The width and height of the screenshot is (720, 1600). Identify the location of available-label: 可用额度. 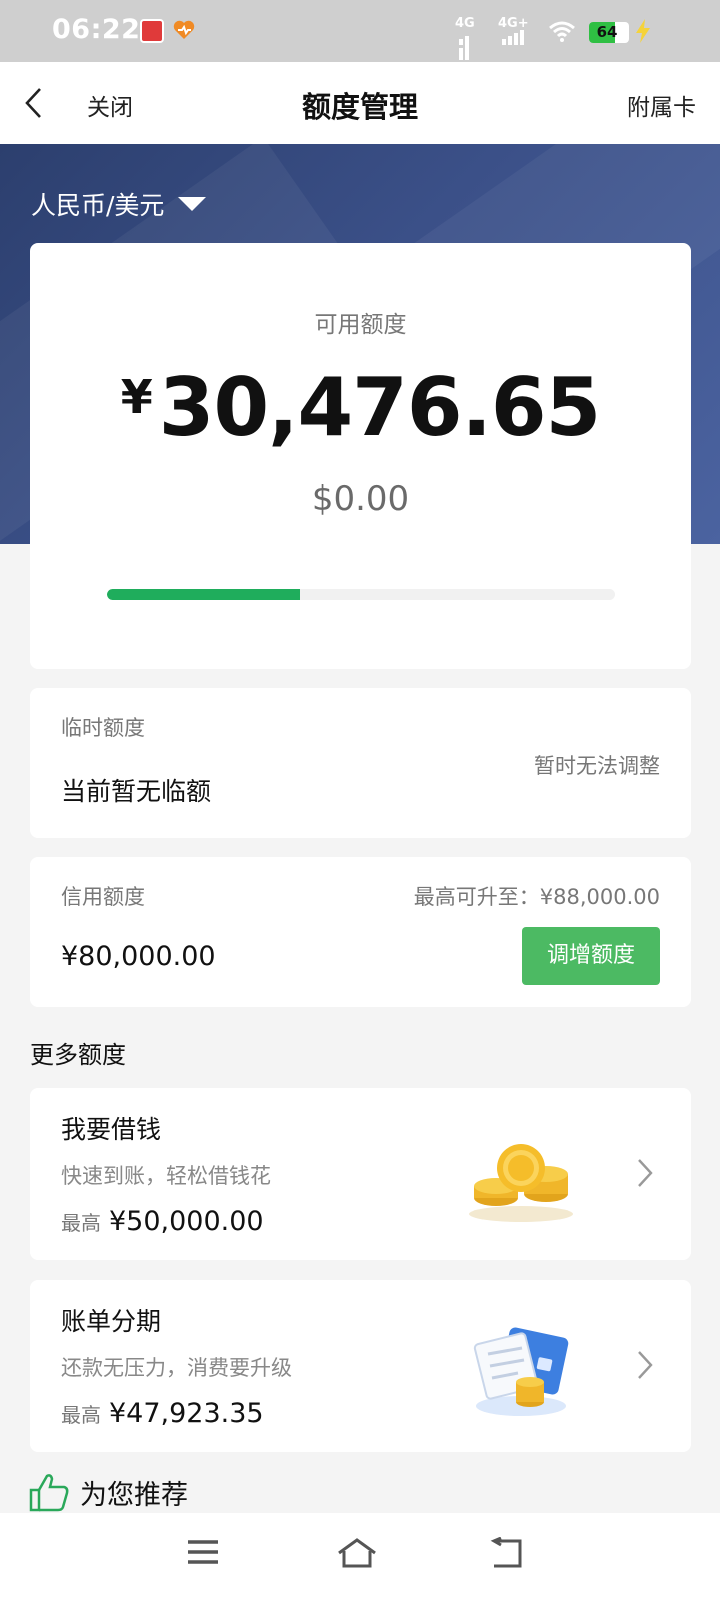
(360, 325).